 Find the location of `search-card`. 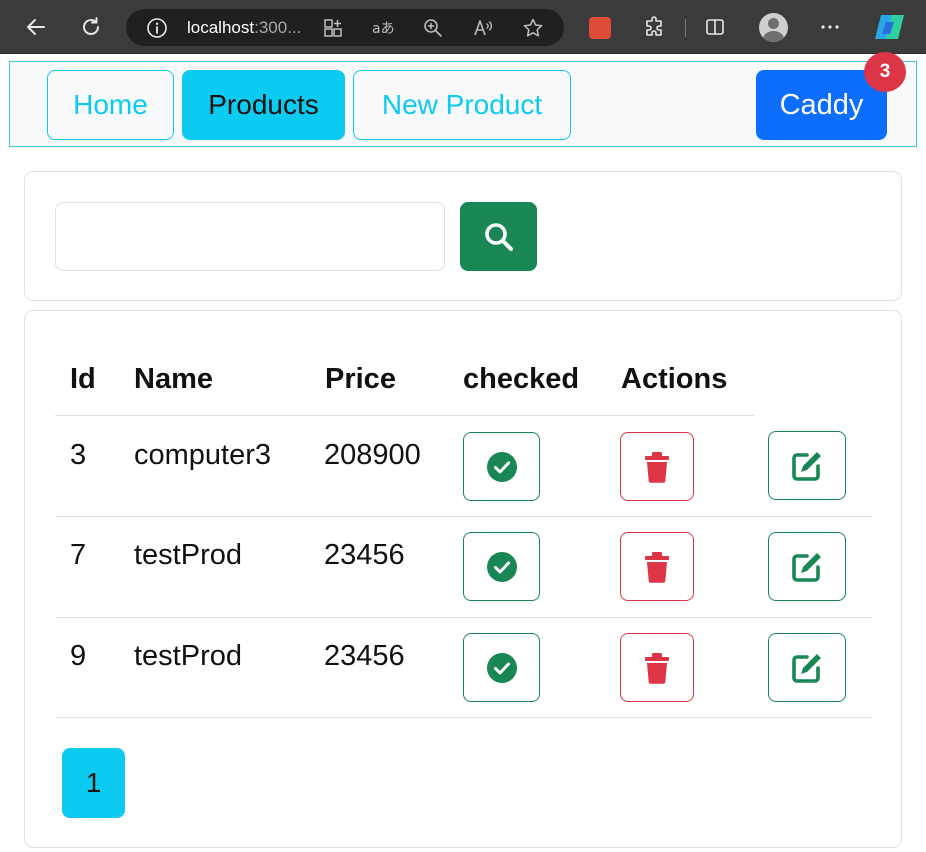

search-card is located at coordinates (463, 236).